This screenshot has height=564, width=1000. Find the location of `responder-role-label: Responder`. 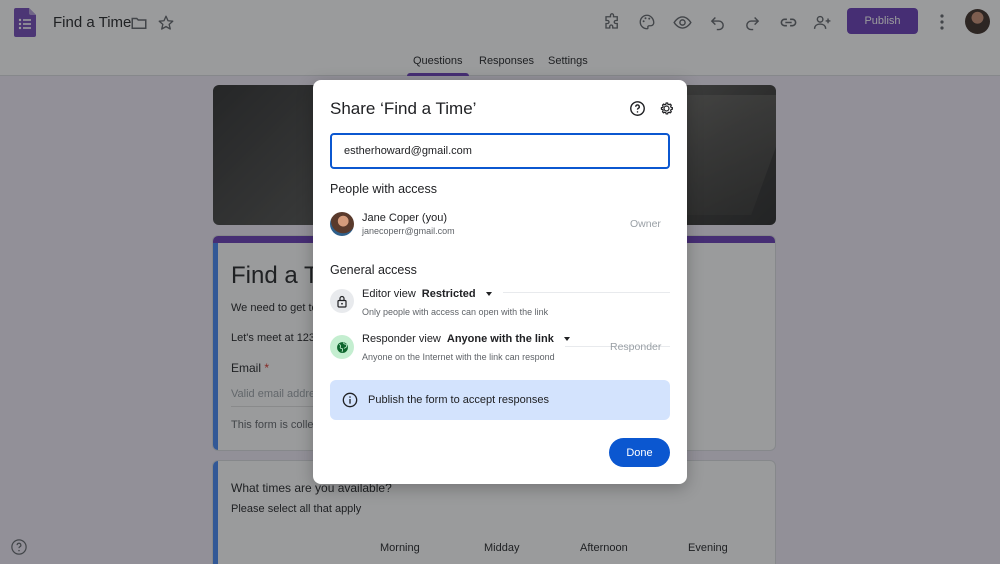

responder-role-label: Responder is located at coordinates (636, 347).